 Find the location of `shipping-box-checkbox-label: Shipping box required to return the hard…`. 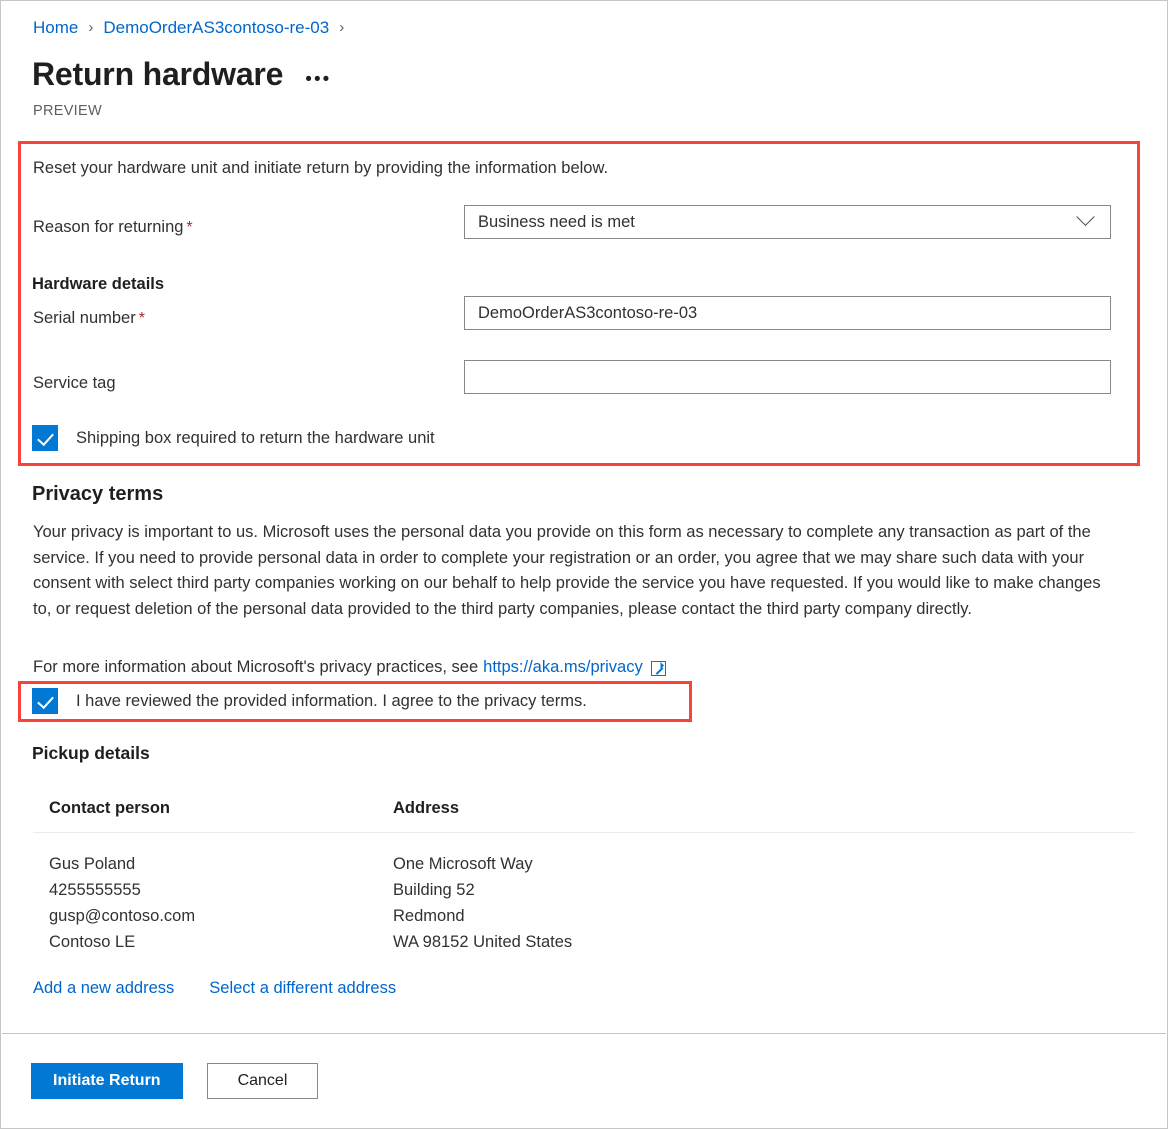

shipping-box-checkbox-label: Shipping box required to return the hard… is located at coordinates (255, 438).